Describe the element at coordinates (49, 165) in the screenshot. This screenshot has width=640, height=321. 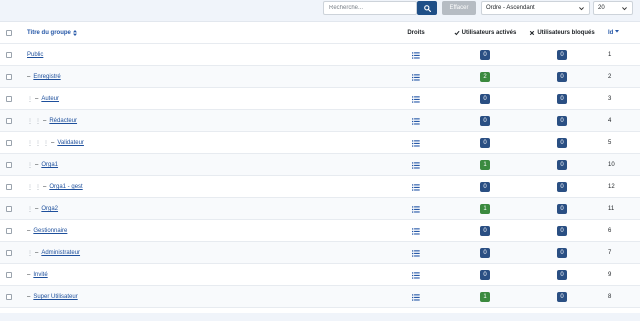
I see `group-title-link: Orga1` at that location.